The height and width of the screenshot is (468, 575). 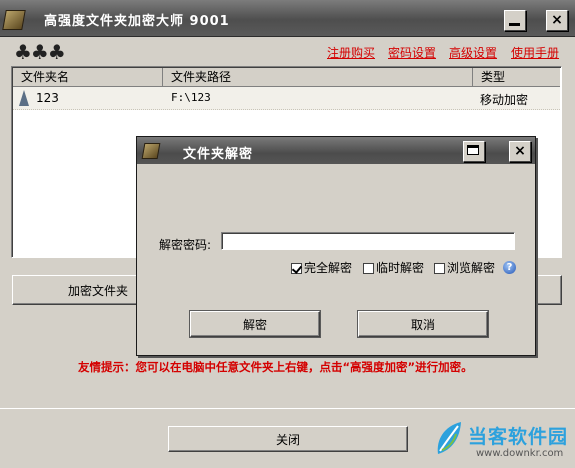 What do you see at coordinates (218, 154) in the screenshot?
I see `dialog-title: 文件夹解密` at bounding box center [218, 154].